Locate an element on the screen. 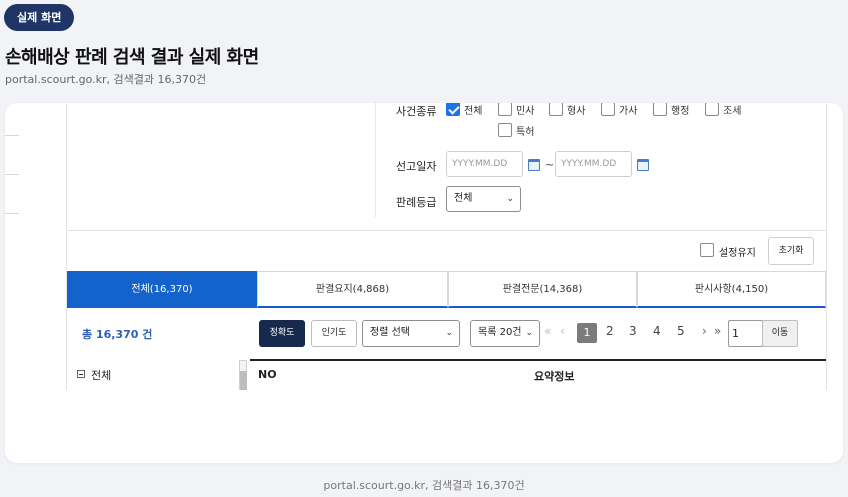  table-header-rule is located at coordinates (538, 360).